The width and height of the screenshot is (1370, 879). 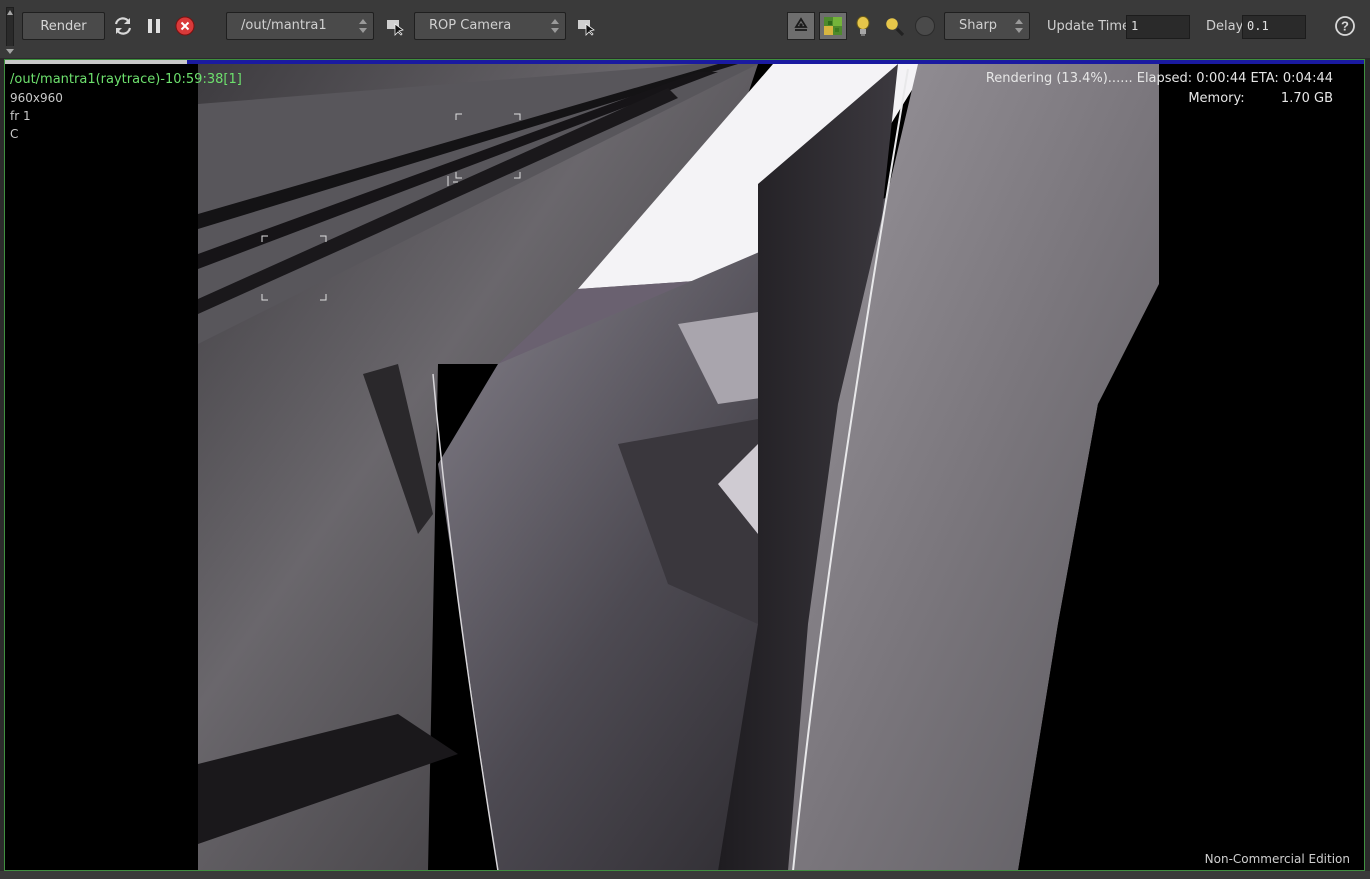 I want to click on edition-watermark: Non-Commercial Edition, so click(x=1277, y=859).